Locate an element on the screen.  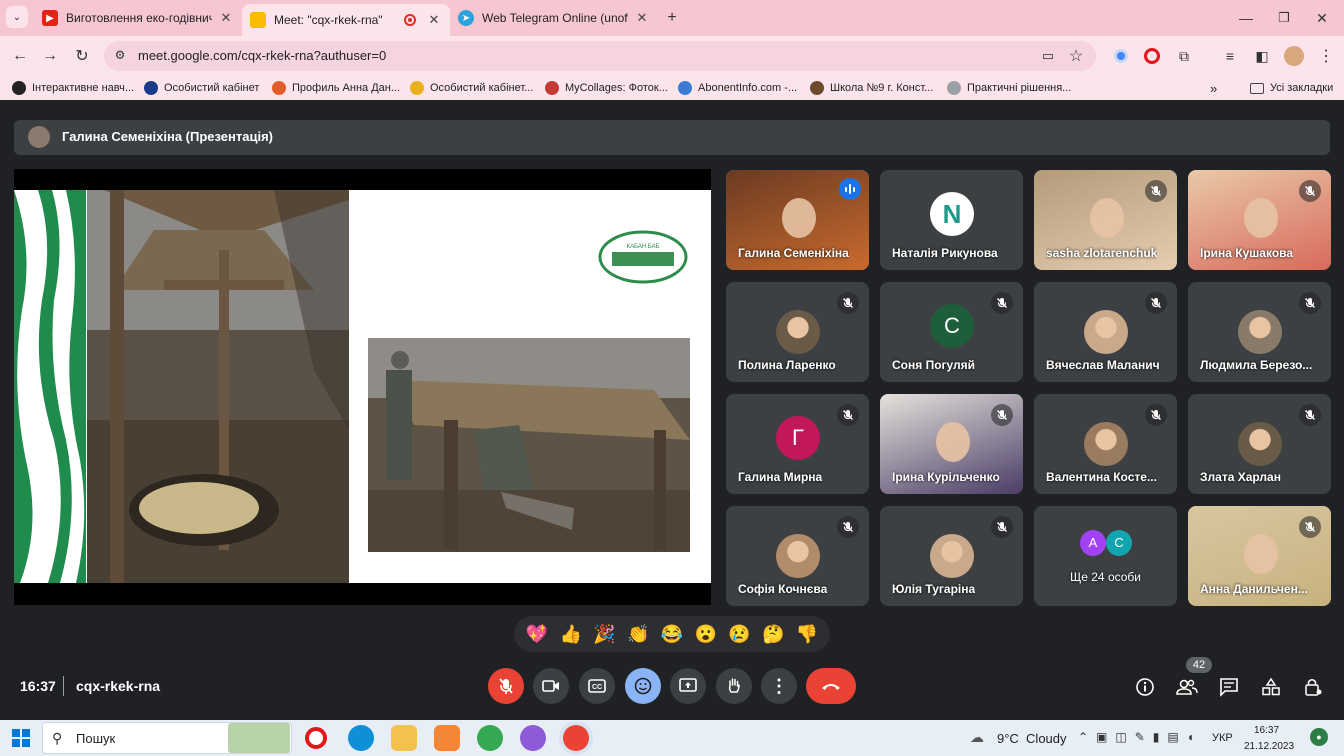
side-panel-icon: ◧ is located at coordinates (1262, 56).